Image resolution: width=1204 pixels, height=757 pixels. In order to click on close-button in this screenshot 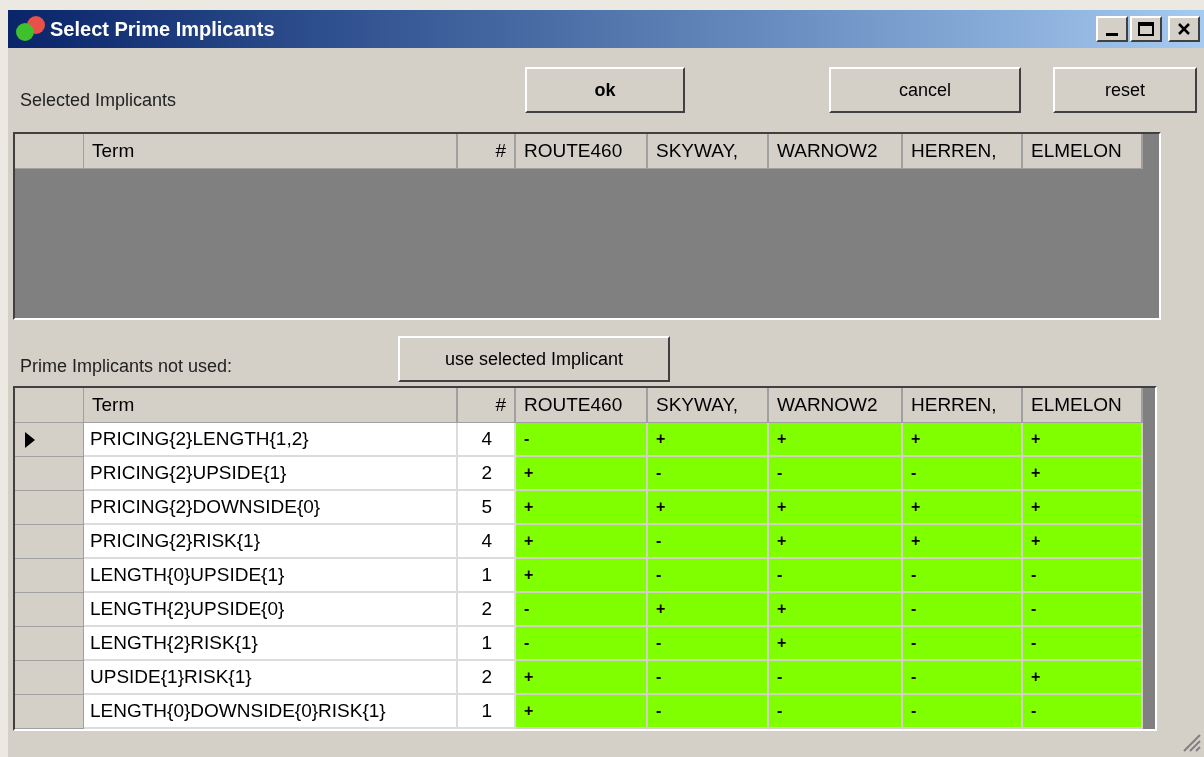, I will do `click(1184, 29)`.